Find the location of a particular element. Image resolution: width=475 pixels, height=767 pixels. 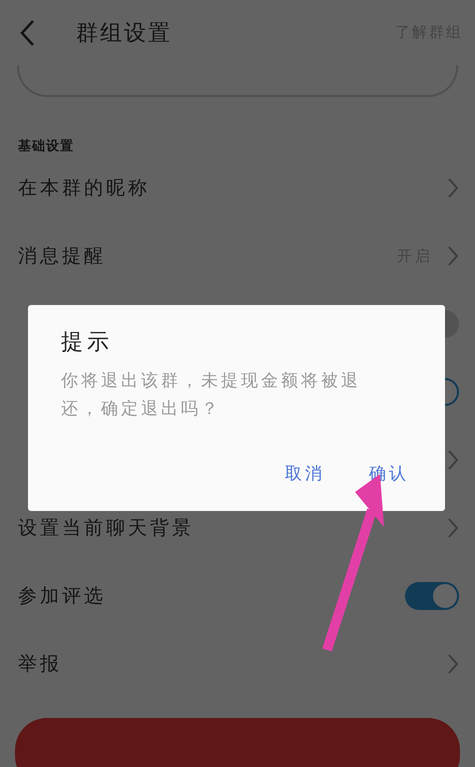

page-title: 群组设置 is located at coordinates (124, 34).